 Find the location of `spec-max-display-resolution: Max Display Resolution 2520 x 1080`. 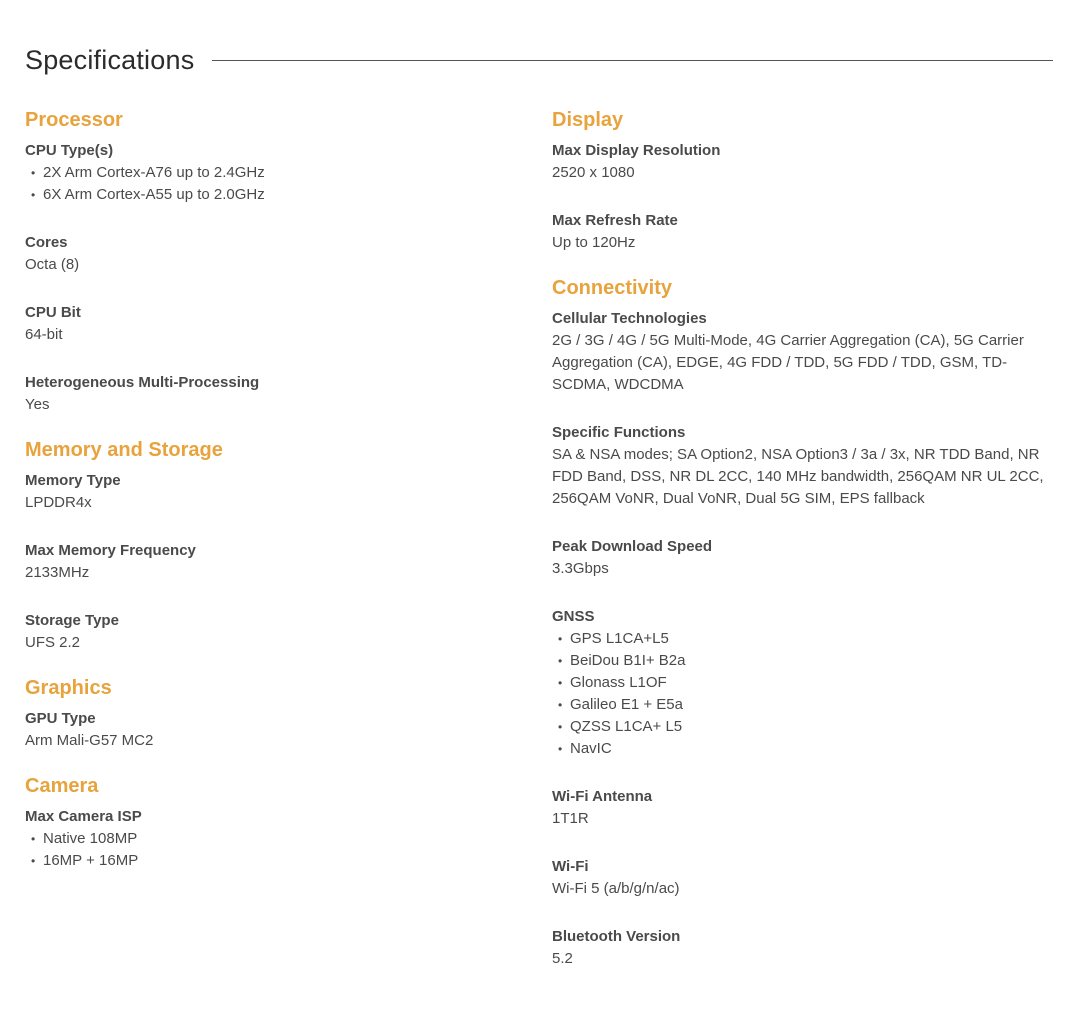

spec-max-display-resolution: Max Display Resolution 2520 x 1080 is located at coordinates (804, 162).